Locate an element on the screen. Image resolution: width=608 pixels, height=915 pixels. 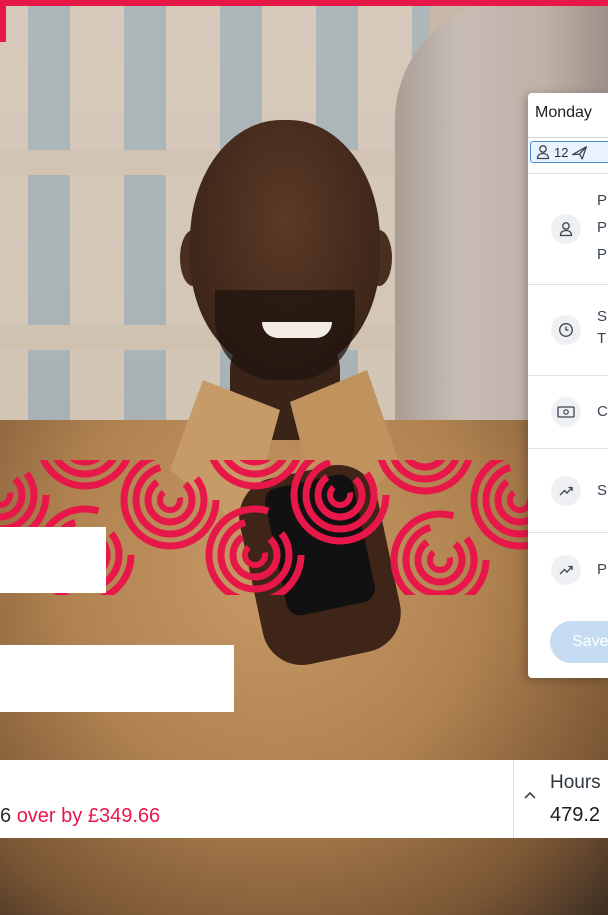
row-line: T is located at coordinates (602, 338).